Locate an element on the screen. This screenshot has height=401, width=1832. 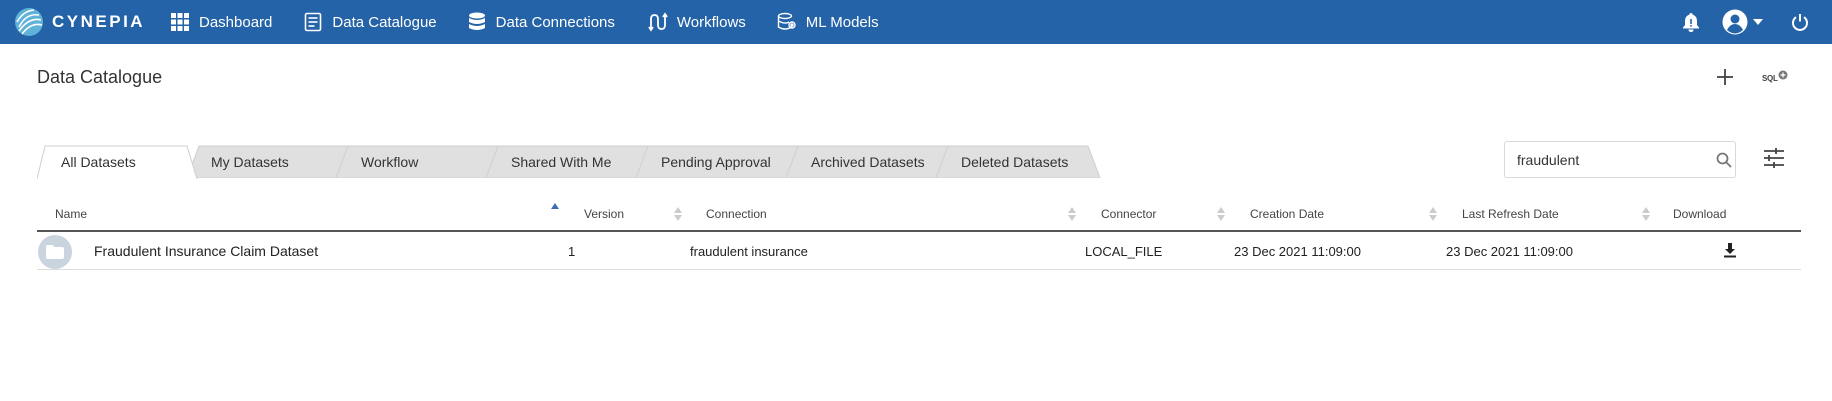
page-title: Data Catalogue is located at coordinates (100, 77).